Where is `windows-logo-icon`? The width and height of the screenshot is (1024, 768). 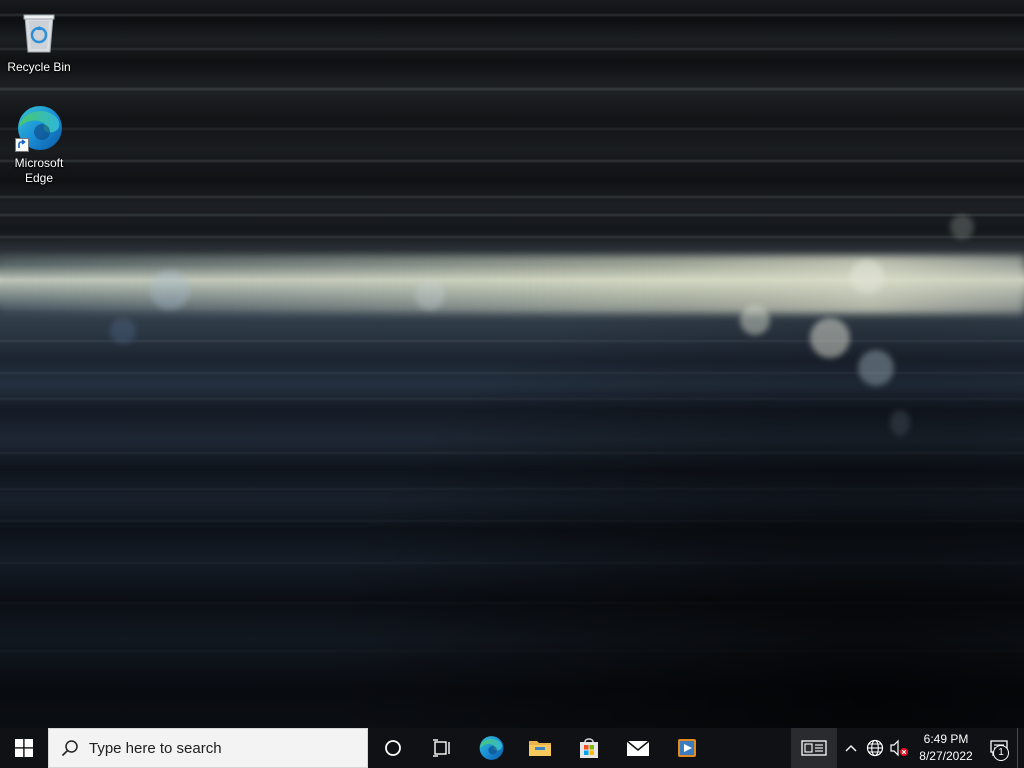 windows-logo-icon is located at coordinates (24, 748).